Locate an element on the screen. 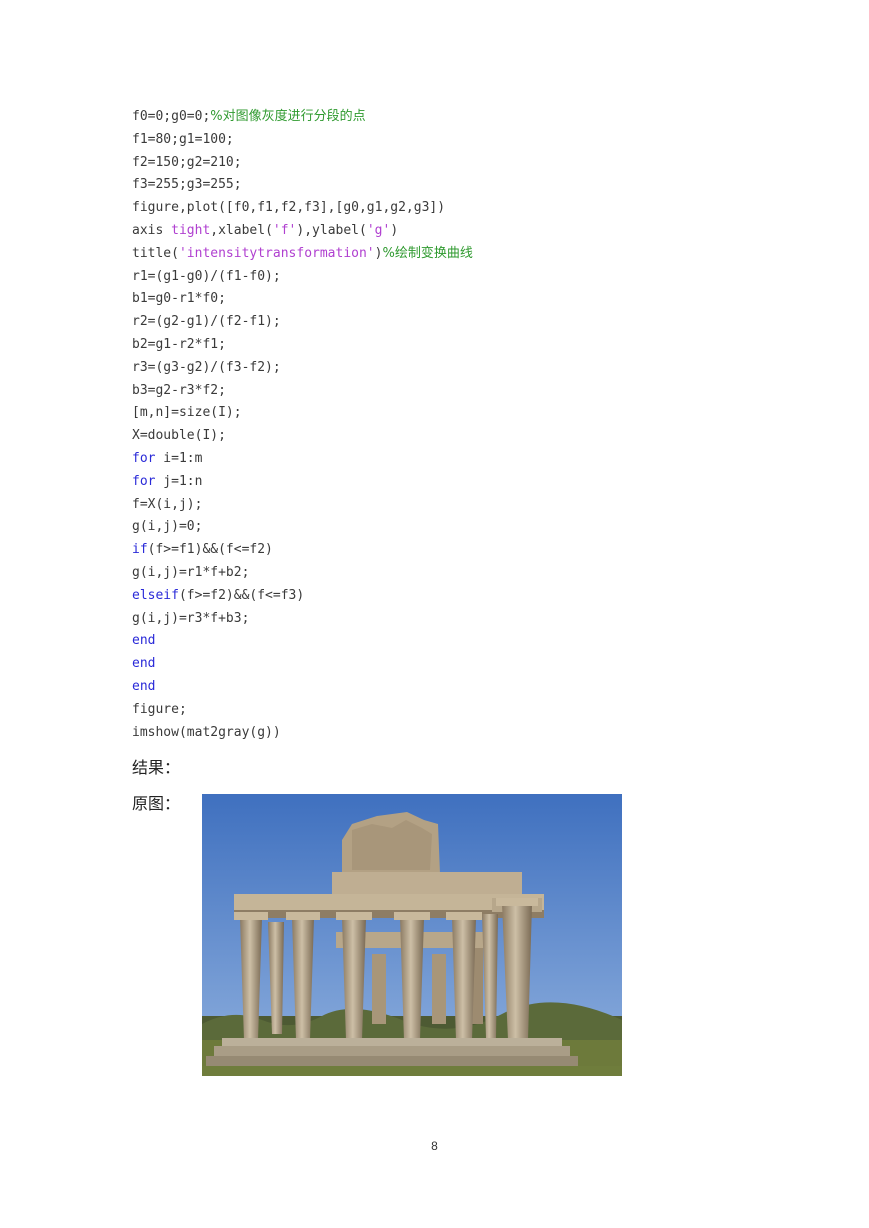 The image size is (869, 1228). code-line: title('intensitytransformation')%绘制变换曲线 is located at coordinates (302, 254).